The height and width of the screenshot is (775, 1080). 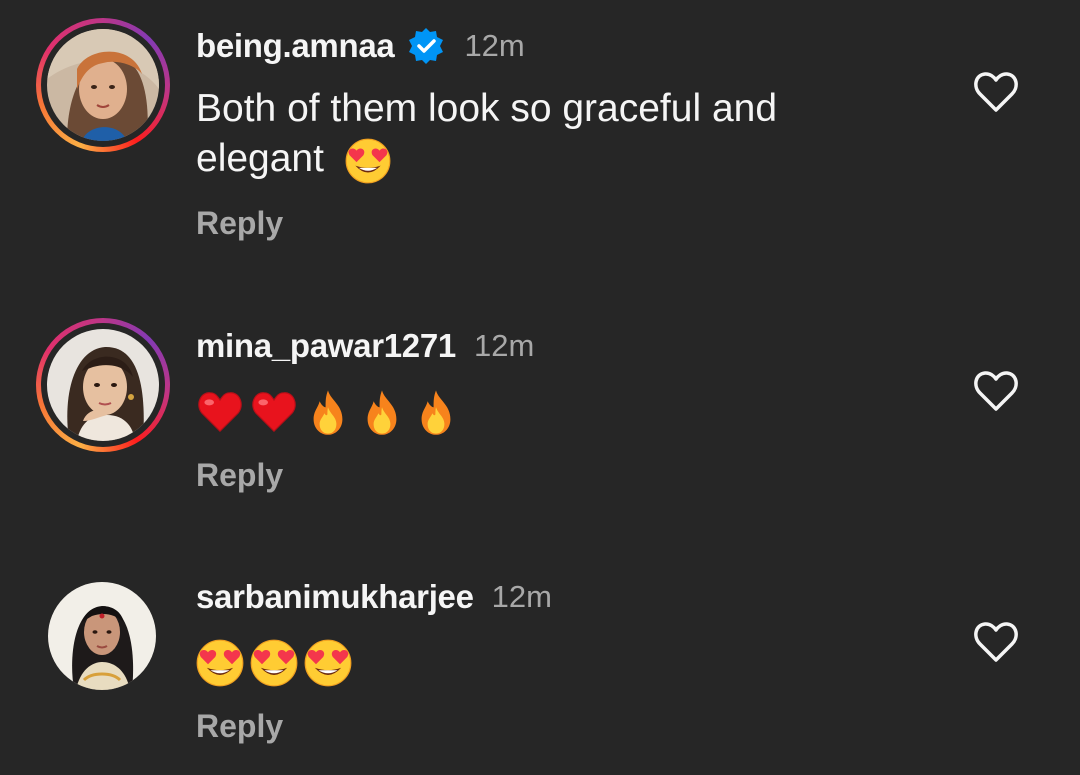 I want to click on username: mina_pawar1271, so click(x=326, y=346).